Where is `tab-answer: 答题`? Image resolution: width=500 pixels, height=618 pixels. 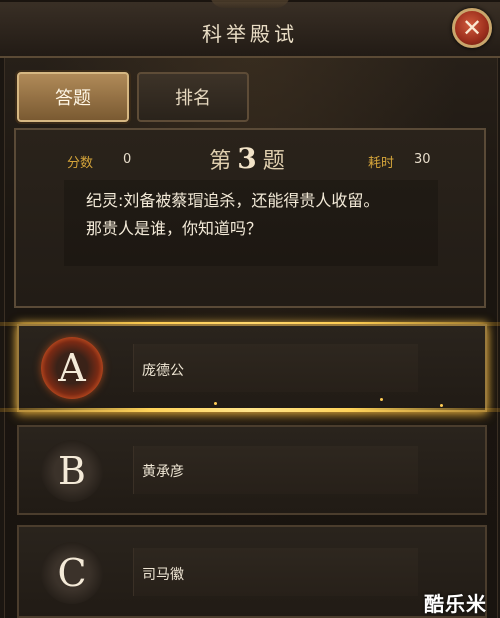
tab-answer: 答题 is located at coordinates (73, 97).